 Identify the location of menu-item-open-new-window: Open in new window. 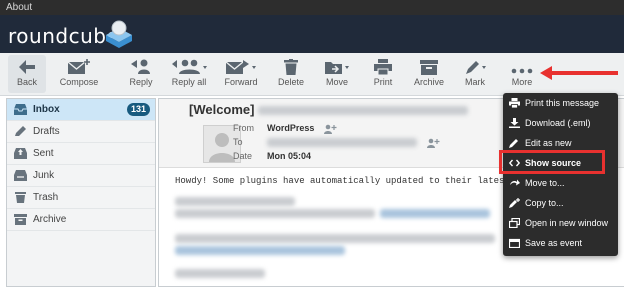
(560, 223).